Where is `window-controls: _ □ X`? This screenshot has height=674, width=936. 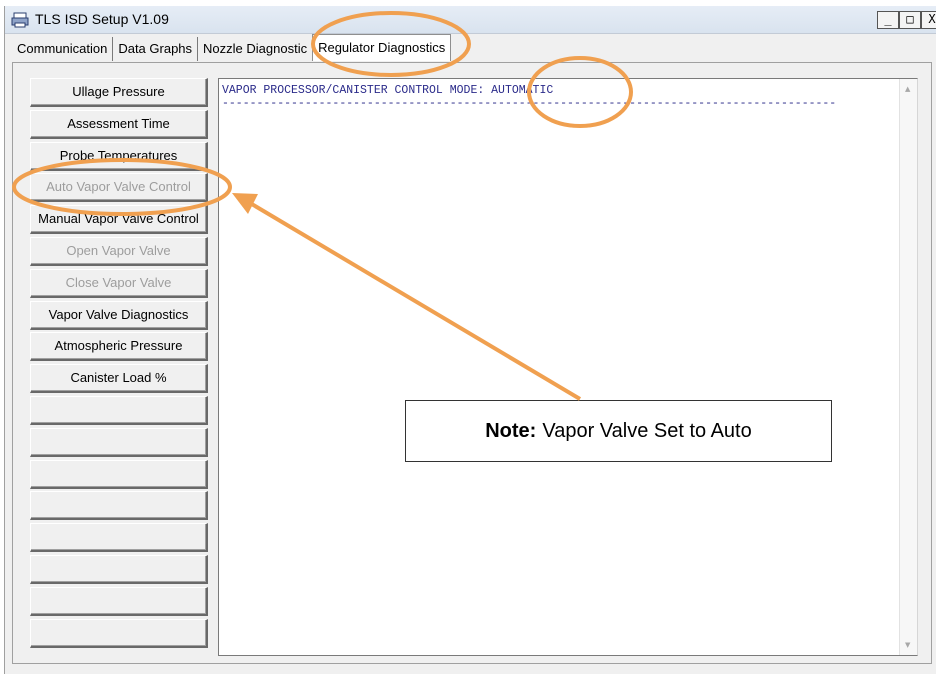 window-controls: _ □ X is located at coordinates (906, 20).